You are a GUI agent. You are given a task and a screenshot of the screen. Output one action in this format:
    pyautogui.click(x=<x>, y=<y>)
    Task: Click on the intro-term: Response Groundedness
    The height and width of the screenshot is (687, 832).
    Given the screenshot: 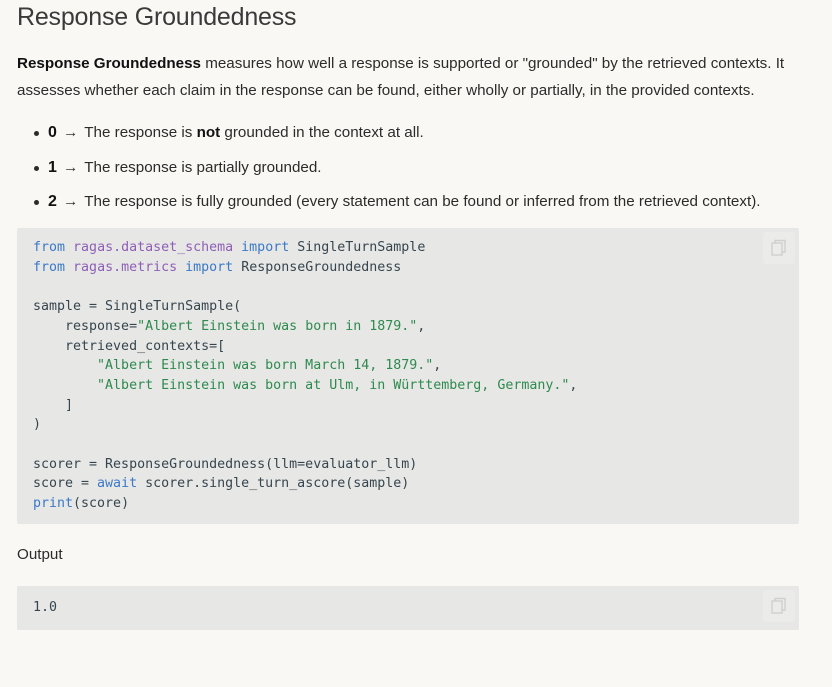 What is the action you would take?
    pyautogui.click(x=109, y=63)
    